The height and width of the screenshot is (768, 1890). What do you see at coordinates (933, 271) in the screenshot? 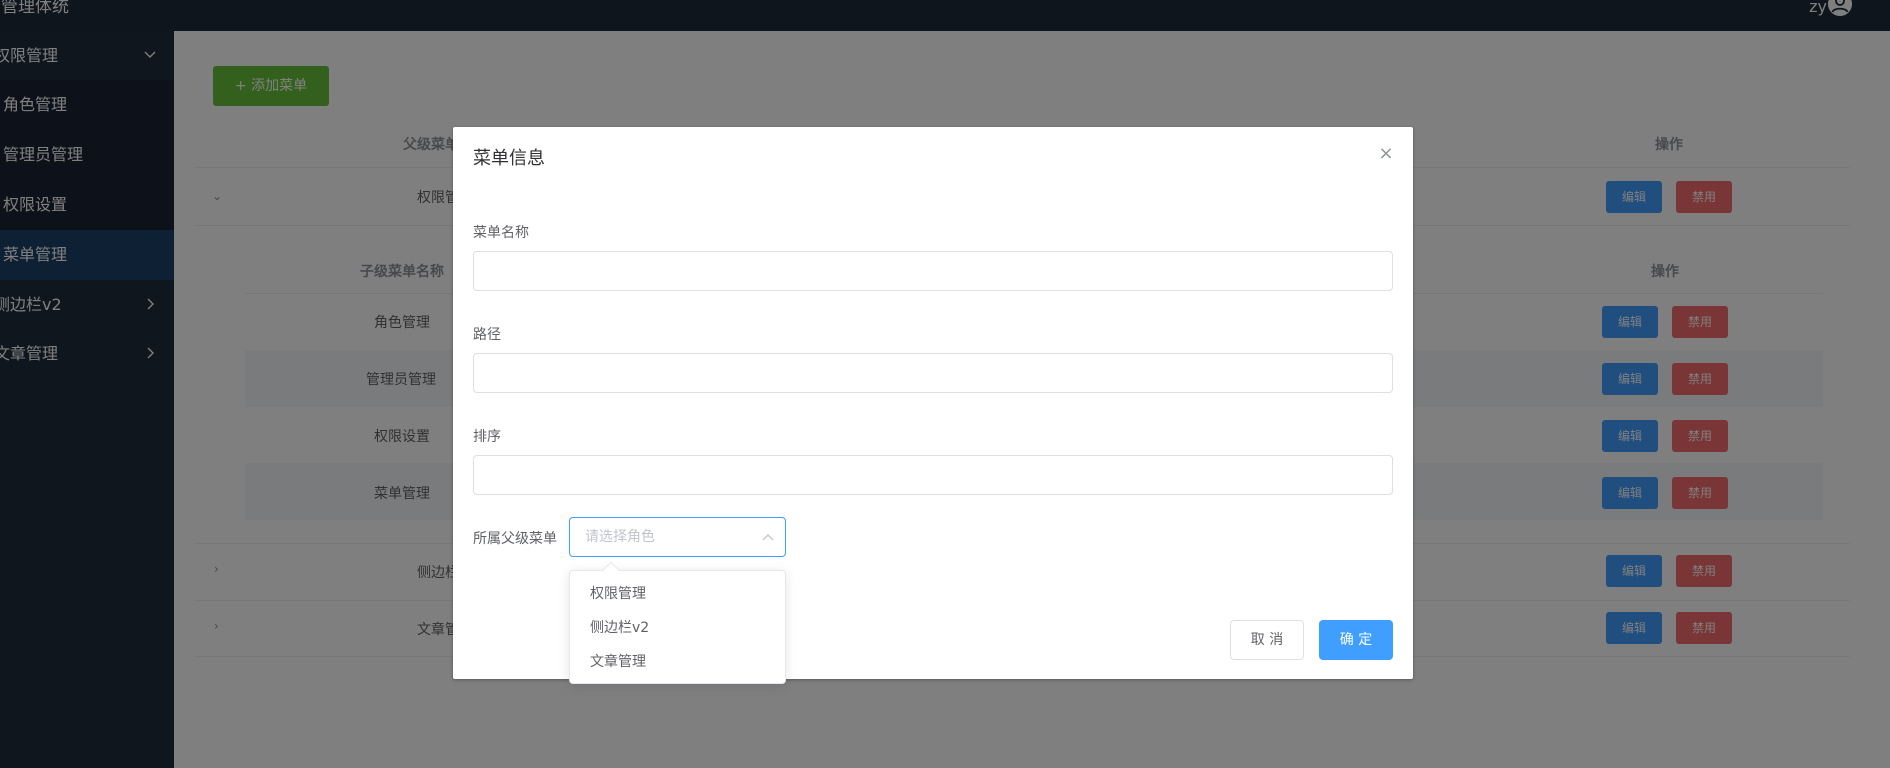
I see `menu-name-input` at bounding box center [933, 271].